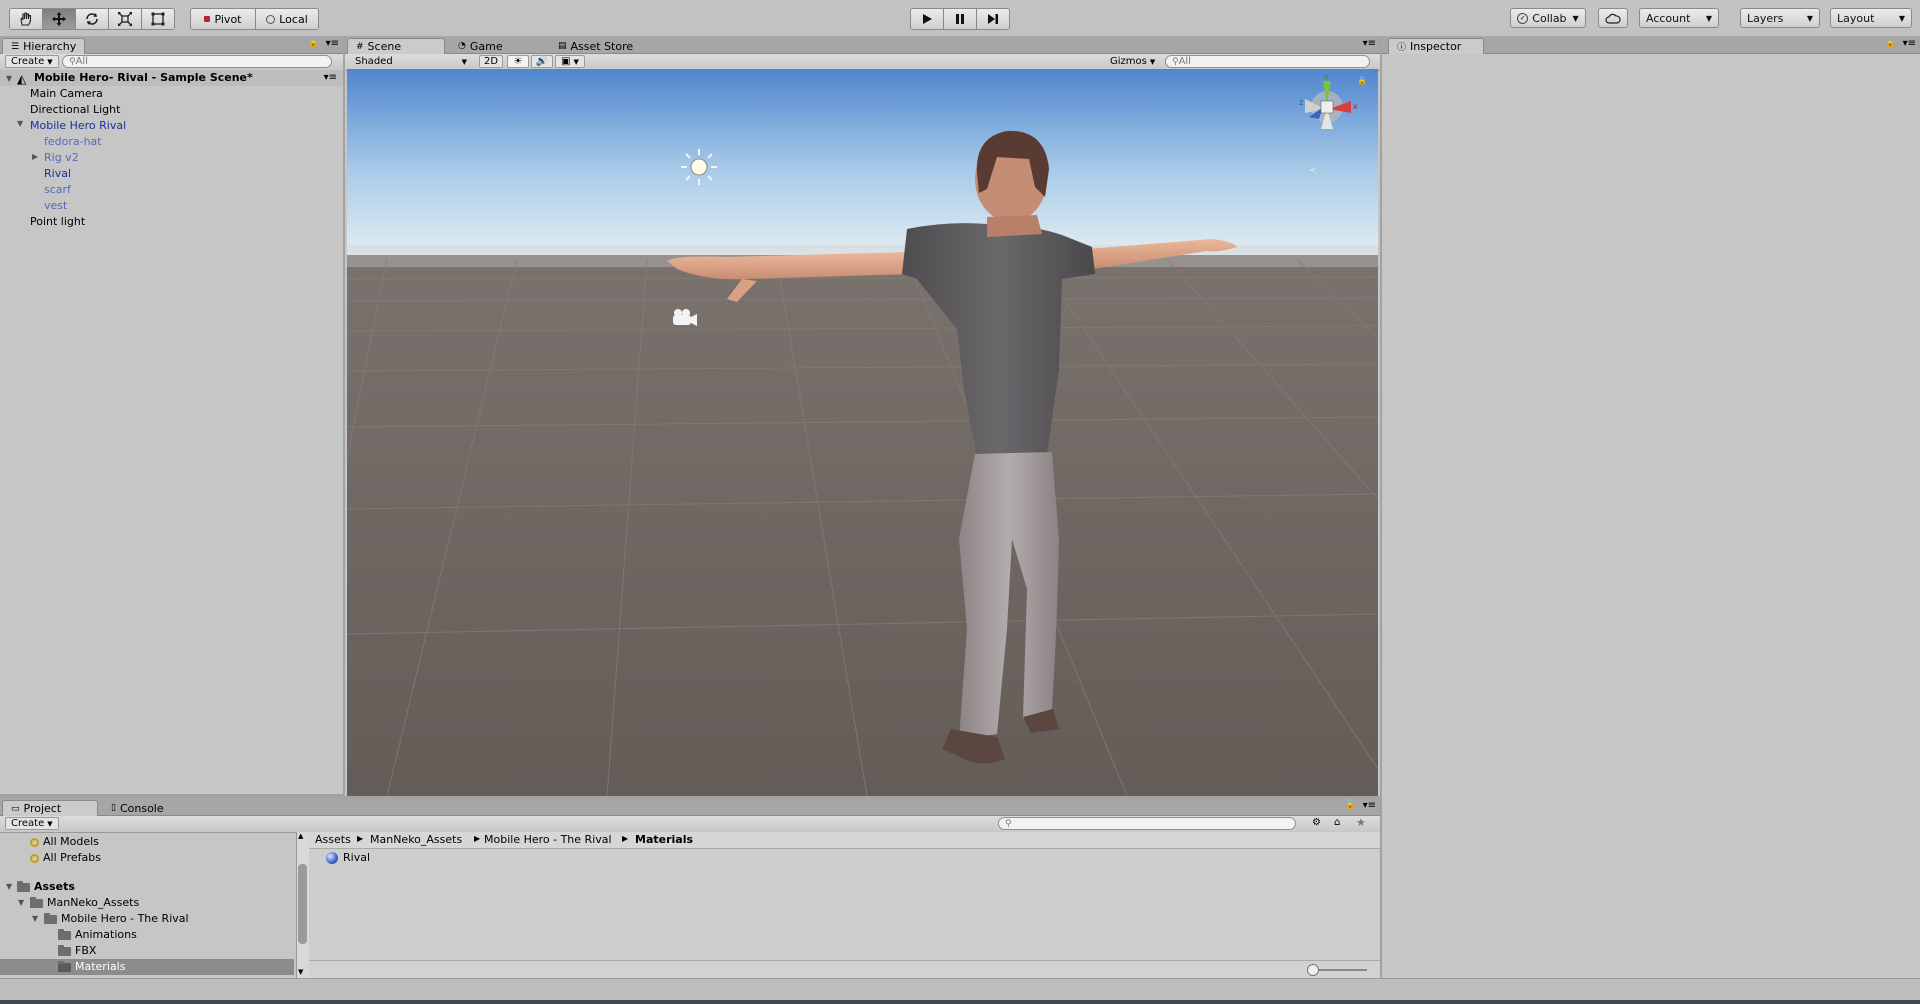  Describe the element at coordinates (1856, 18) in the screenshot. I see `layout-label: Layout` at that location.